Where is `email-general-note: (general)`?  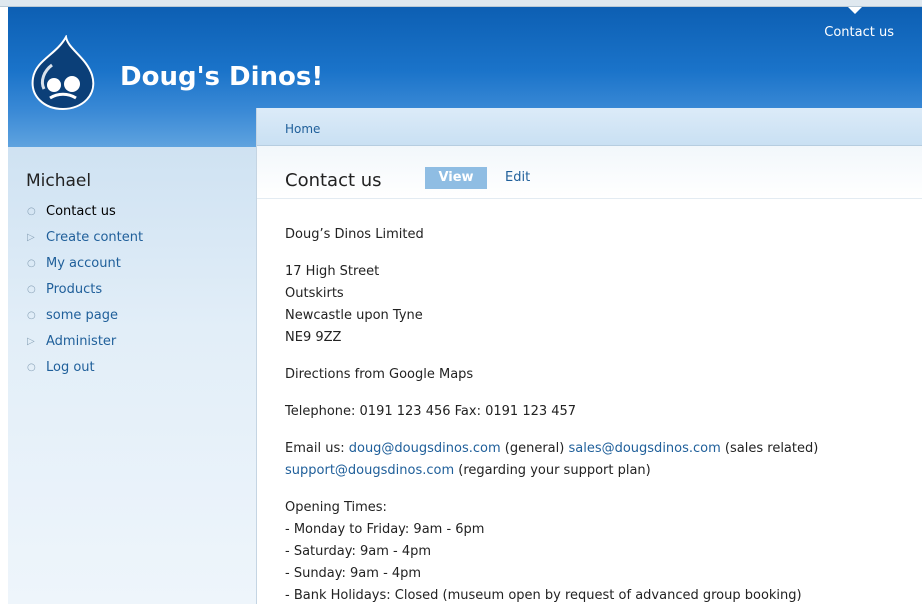 email-general-note: (general) is located at coordinates (534, 448).